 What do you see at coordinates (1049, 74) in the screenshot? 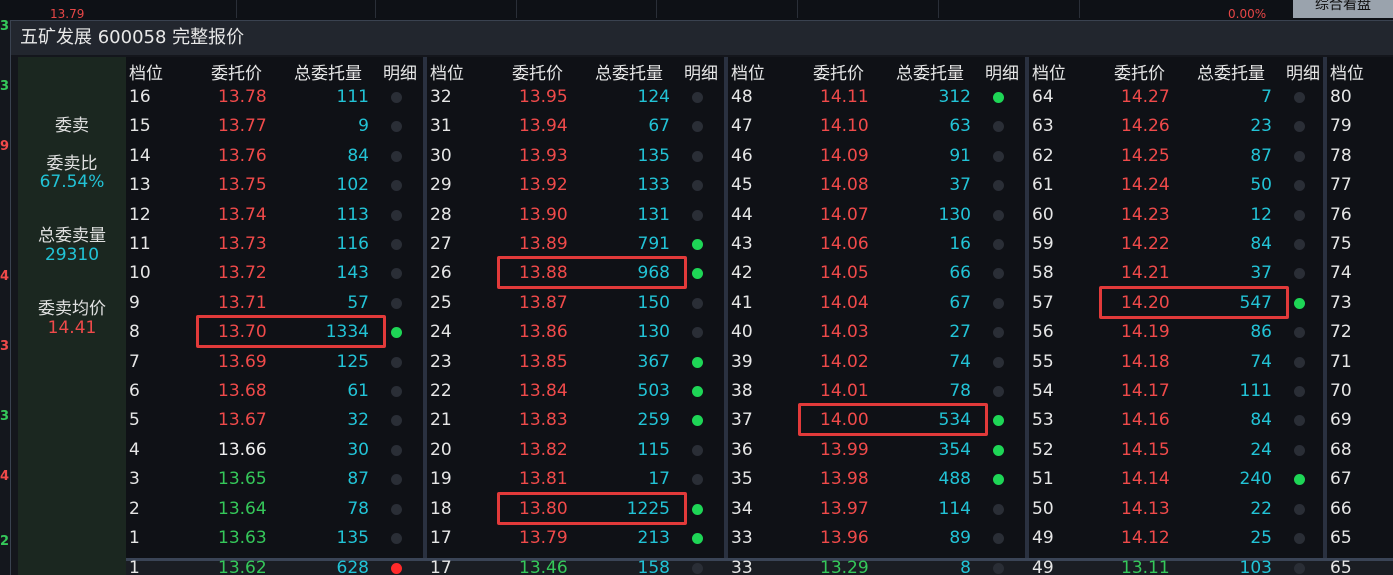
I see `column-header: 档位` at bounding box center [1049, 74].